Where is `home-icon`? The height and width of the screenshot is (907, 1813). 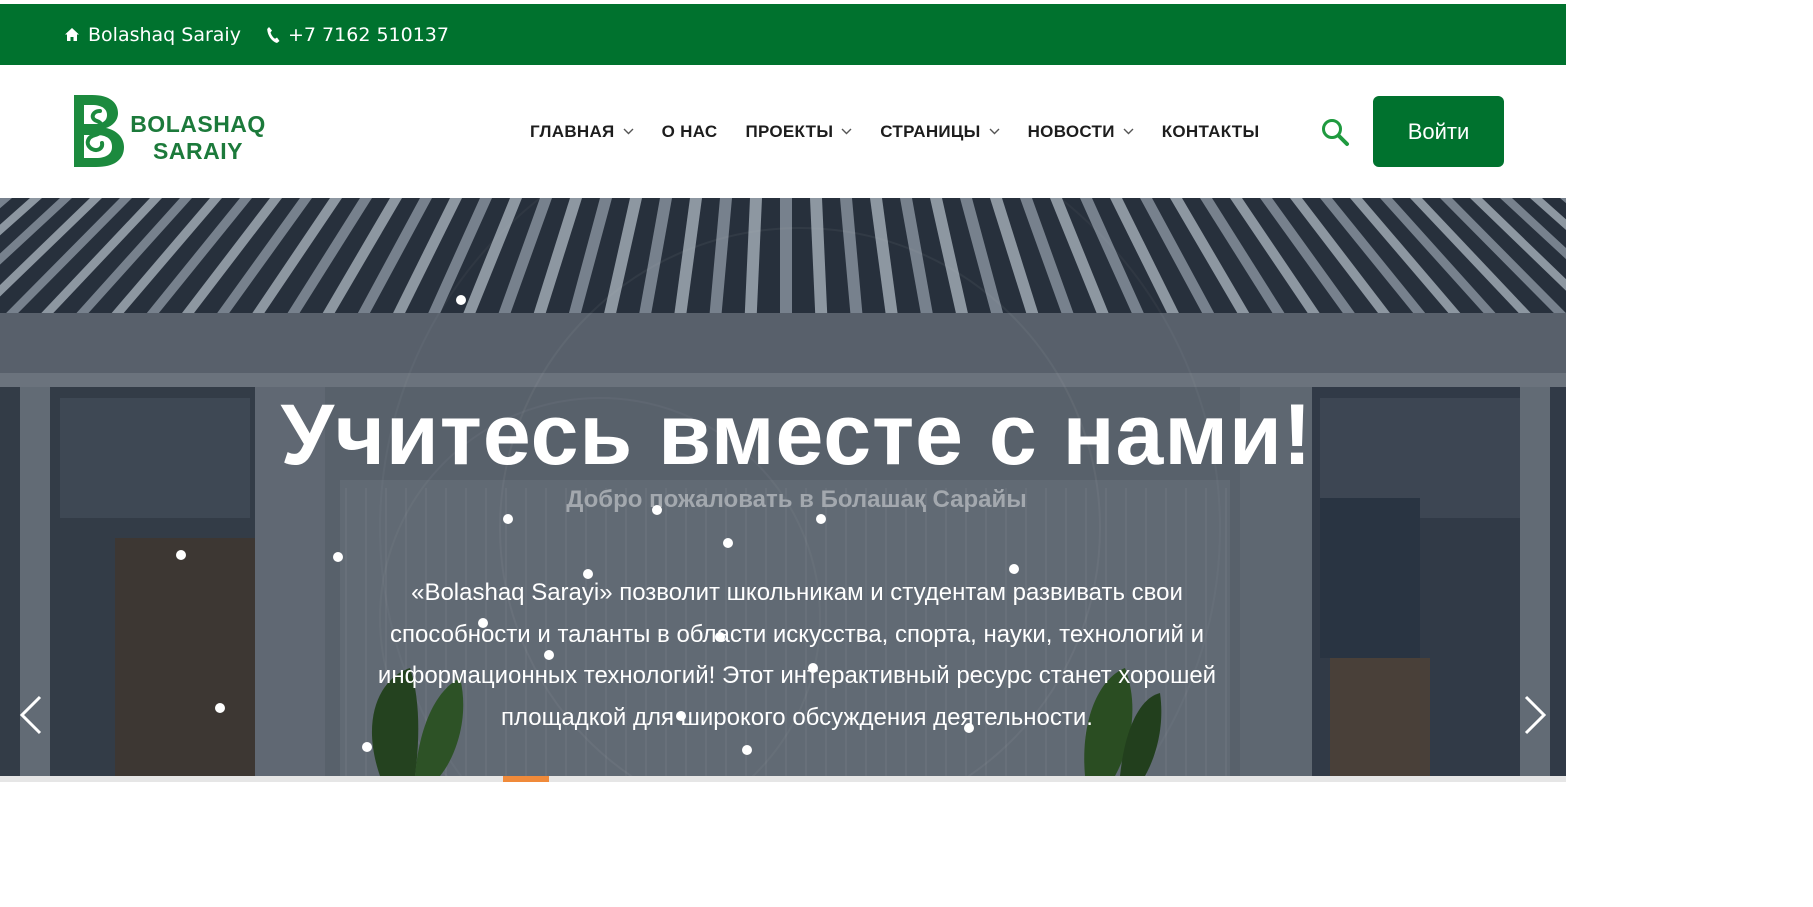
home-icon is located at coordinates (72, 34).